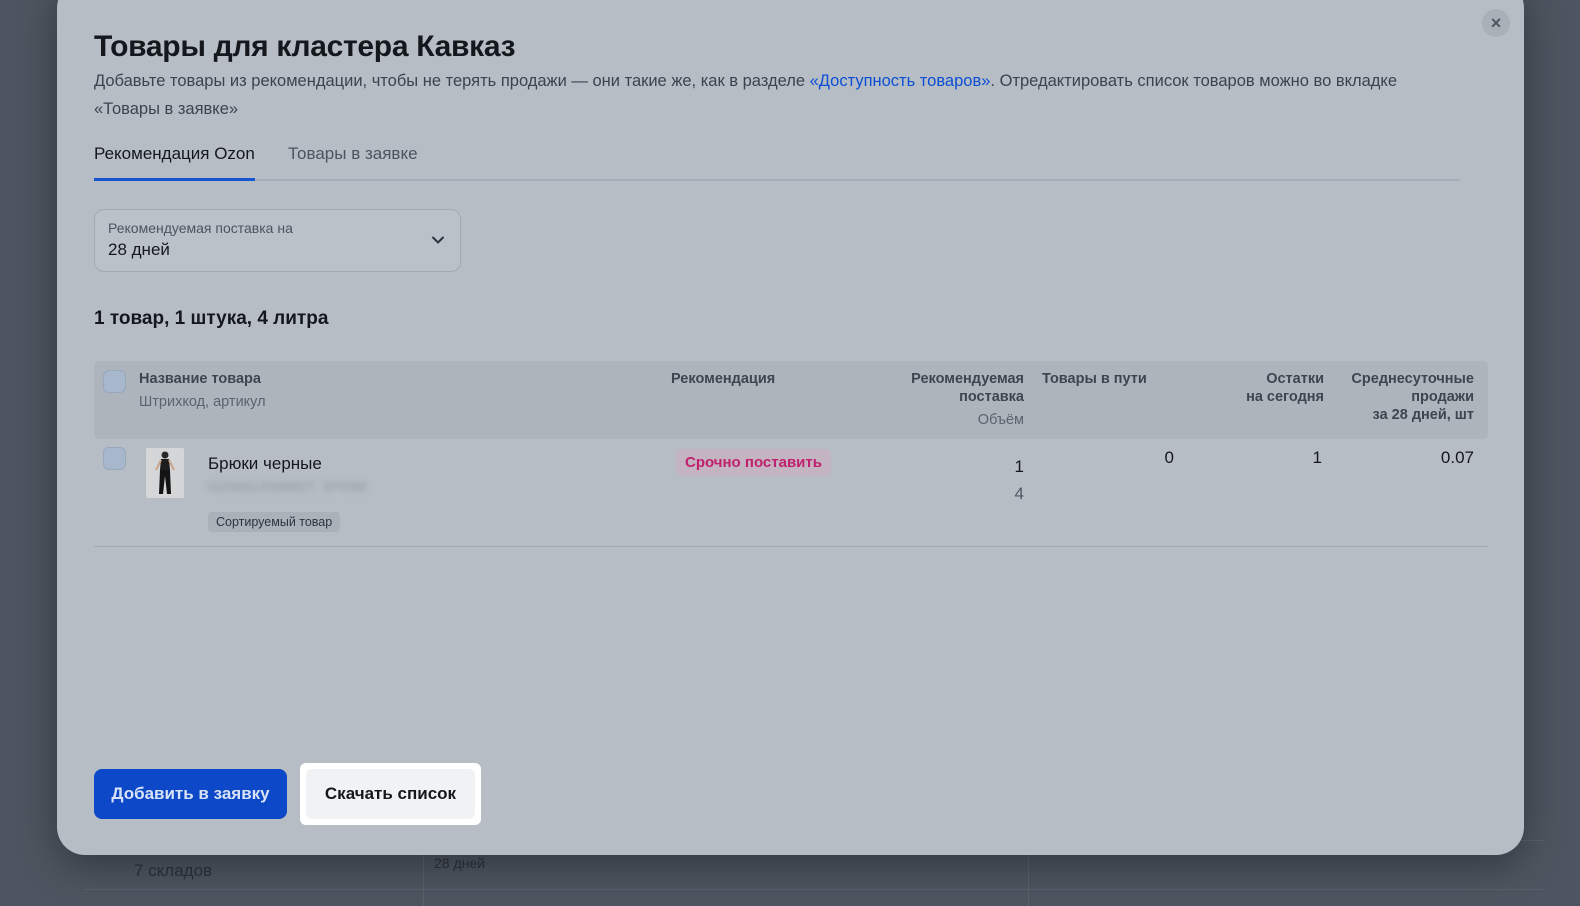 This screenshot has width=1580, height=906. I want to click on header-sales-line3: за 28 дней, шт, so click(1423, 415).